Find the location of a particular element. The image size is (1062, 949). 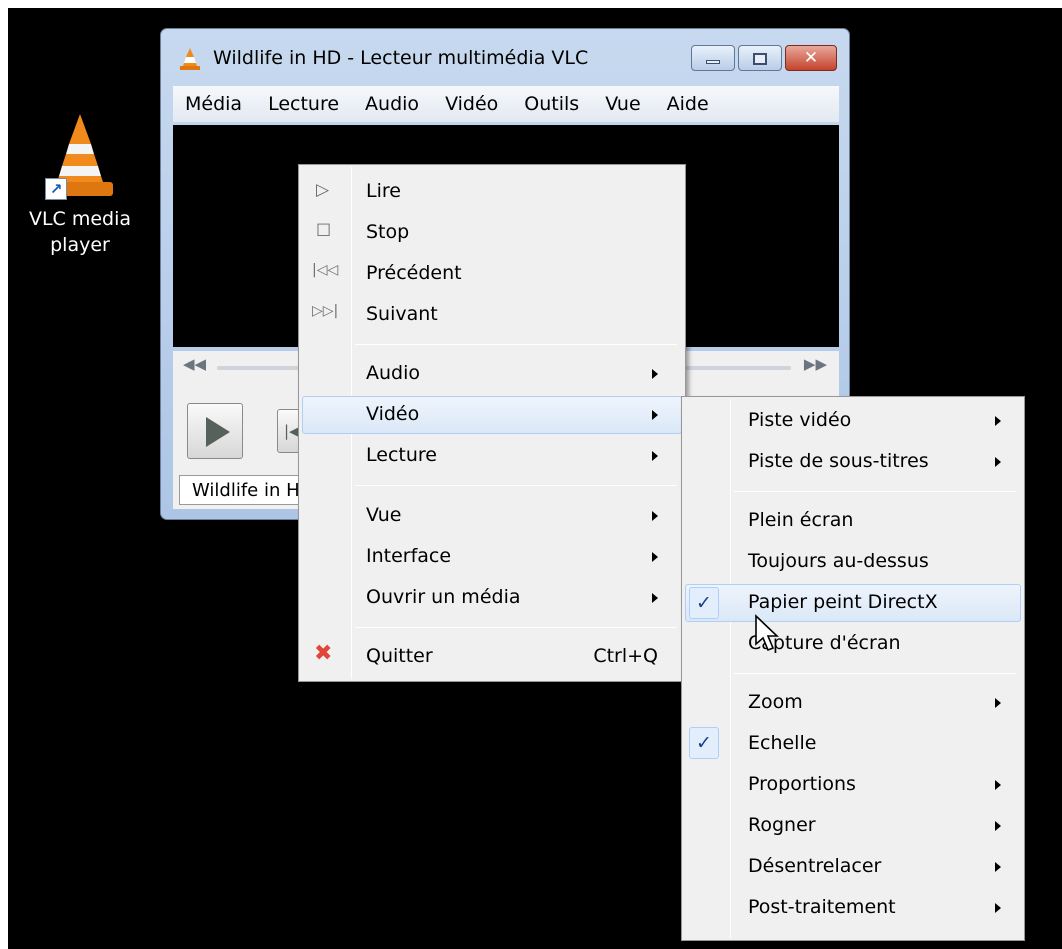

menu-item-label: Précédent is located at coordinates (414, 273).